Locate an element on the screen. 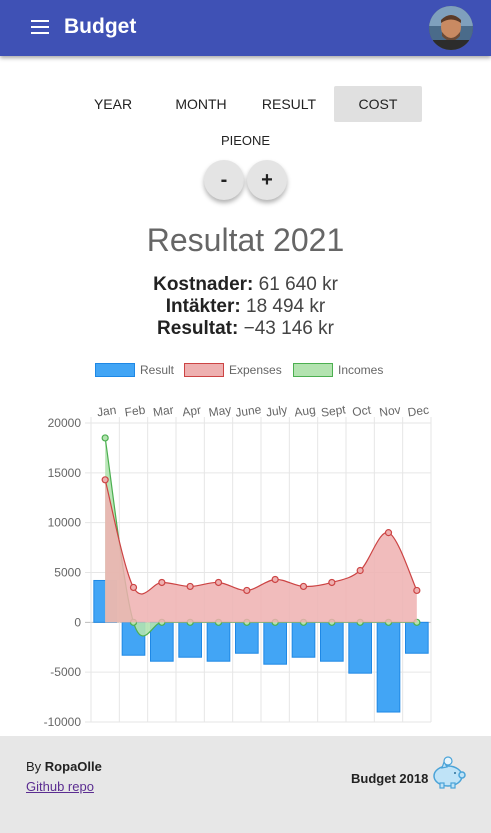 The width and height of the screenshot is (491, 833). legend-label-result: Result is located at coordinates (157, 369).